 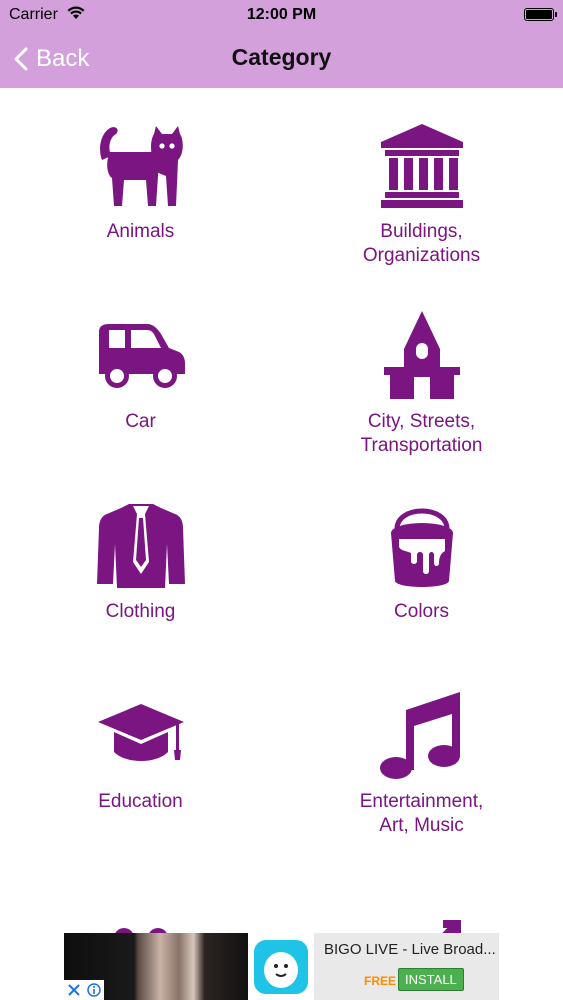 I want to click on cat-icon, so click(x=140, y=165).